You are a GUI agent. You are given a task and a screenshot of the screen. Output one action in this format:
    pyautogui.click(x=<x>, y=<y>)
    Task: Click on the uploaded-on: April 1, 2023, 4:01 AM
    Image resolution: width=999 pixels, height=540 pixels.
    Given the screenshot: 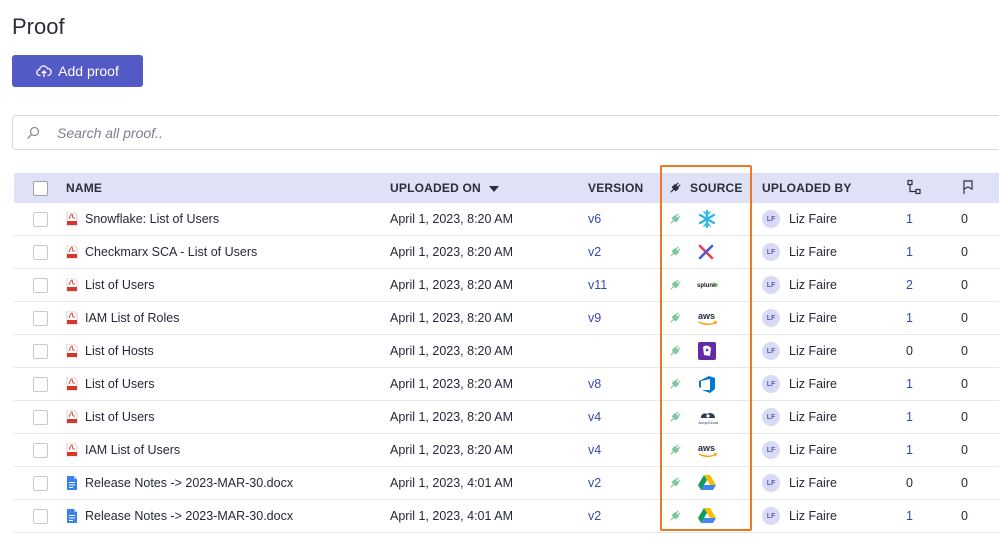 What is the action you would take?
    pyautogui.click(x=451, y=516)
    